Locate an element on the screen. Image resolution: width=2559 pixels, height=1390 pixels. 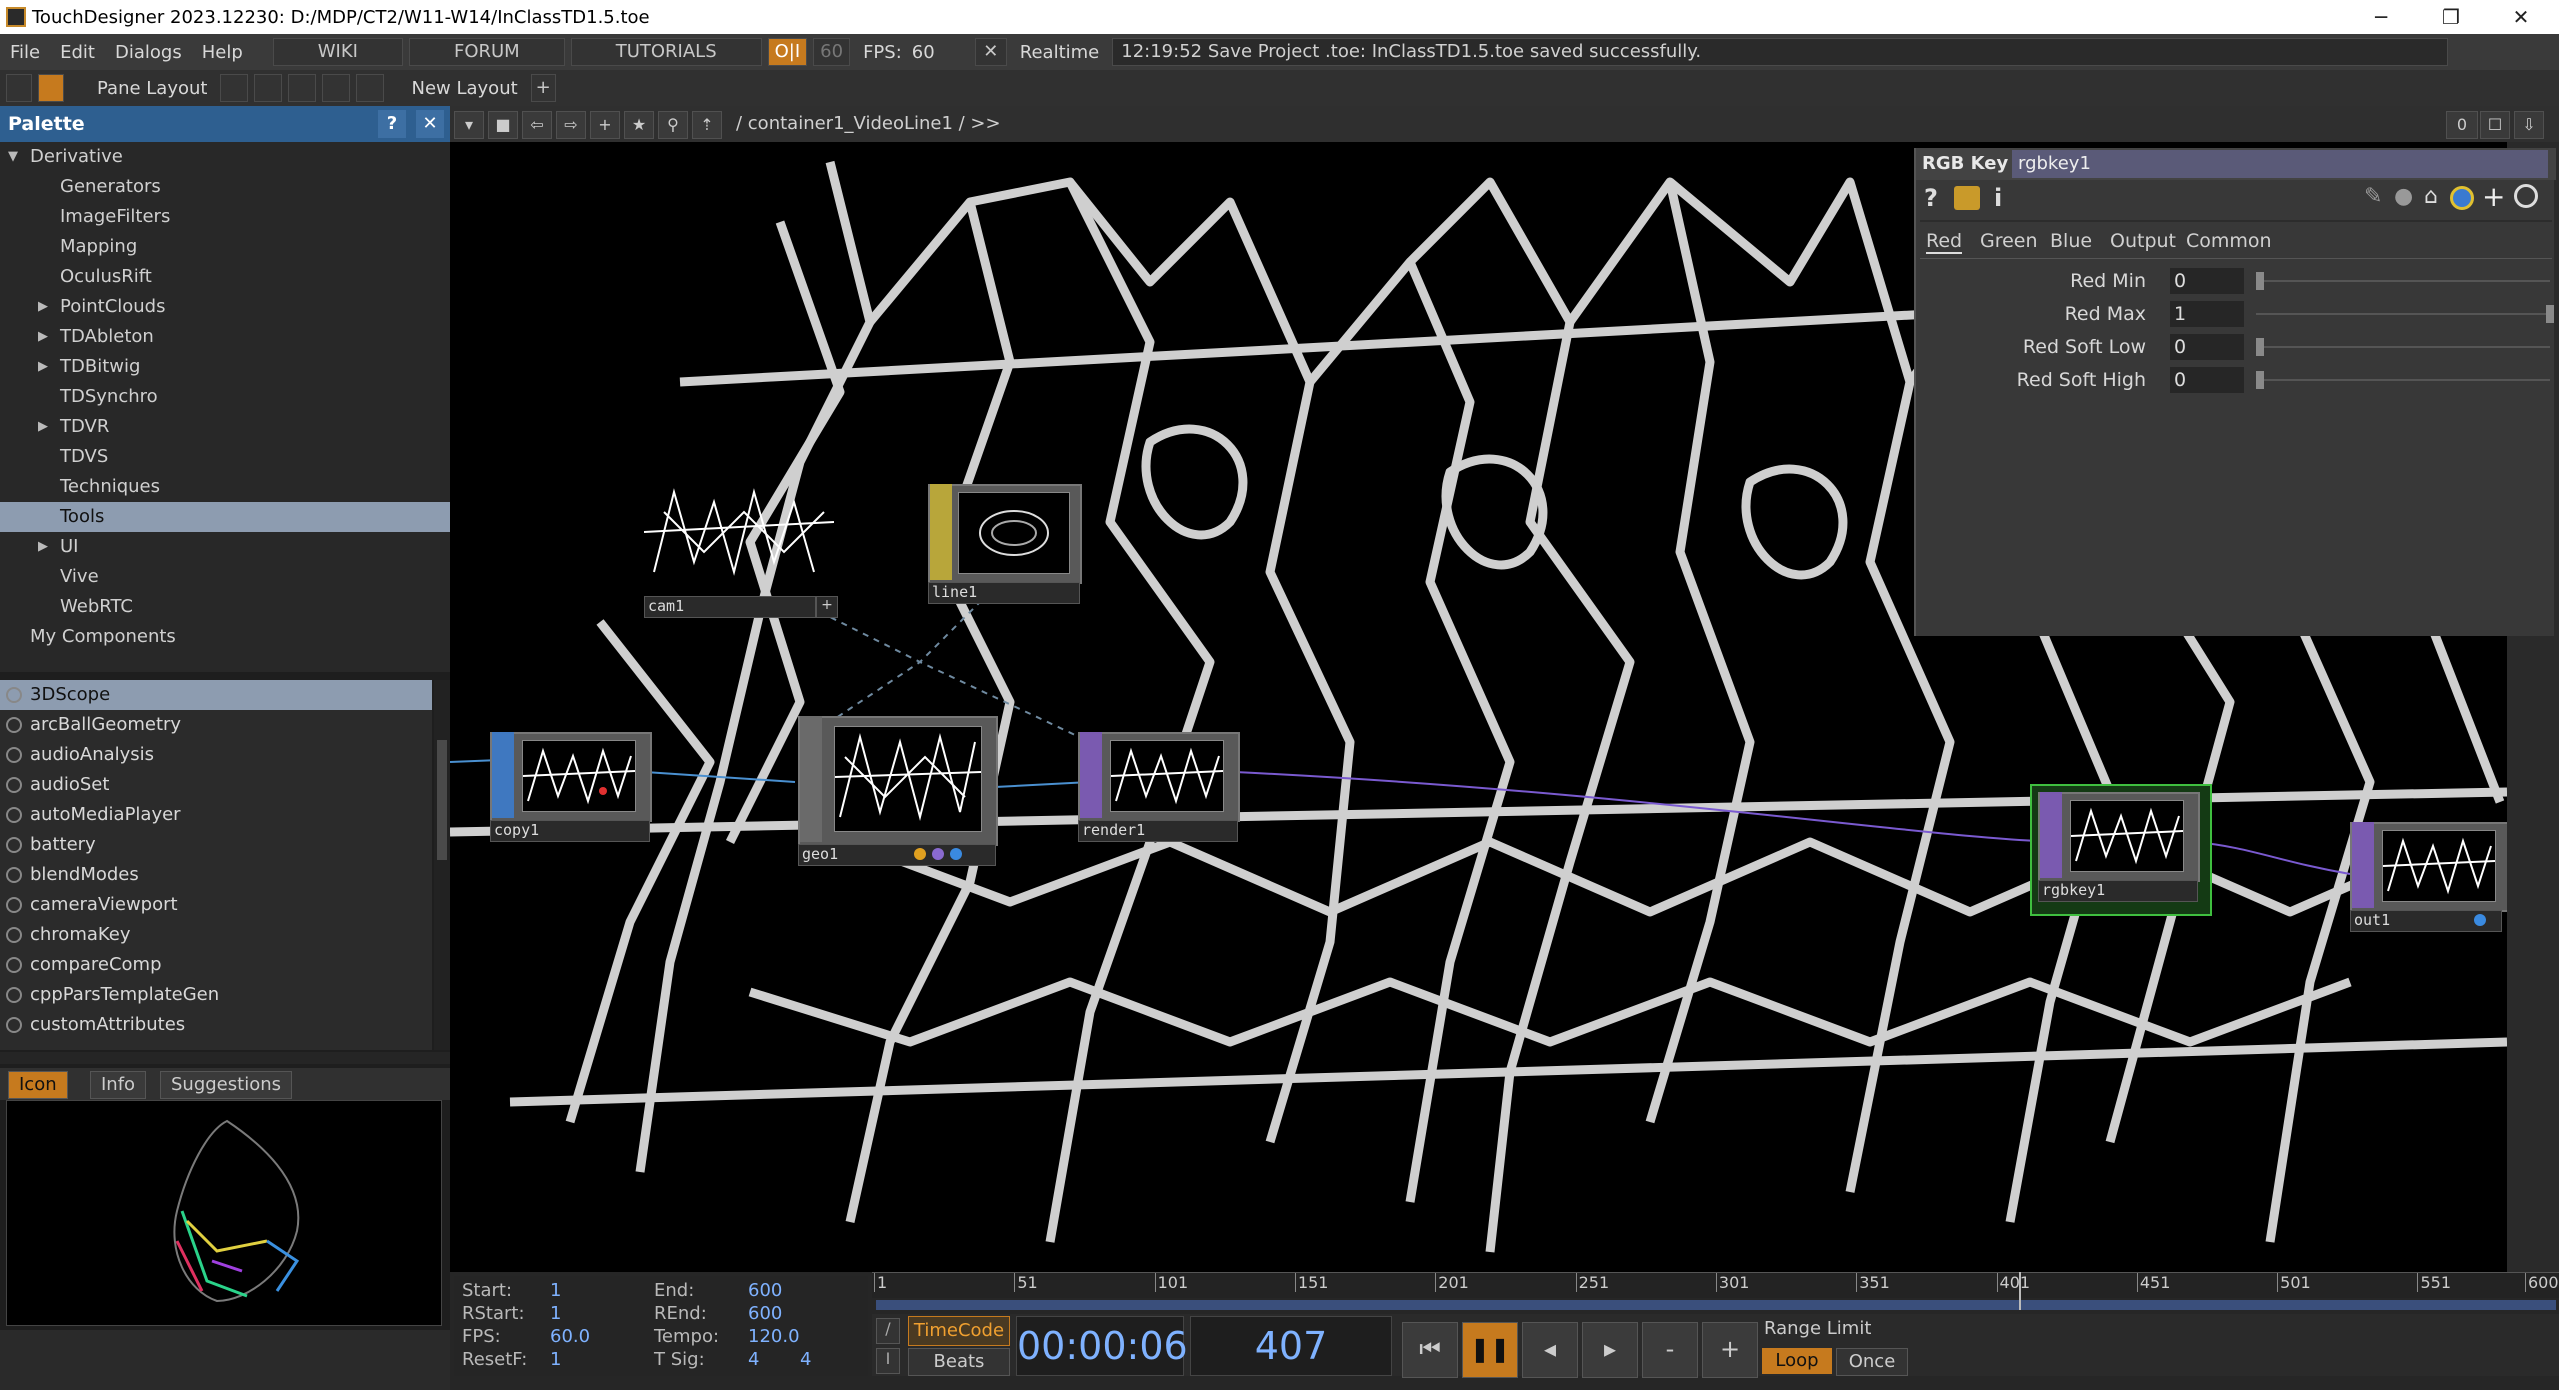
edit-icon: ✎ is located at coordinates (2373, 196).